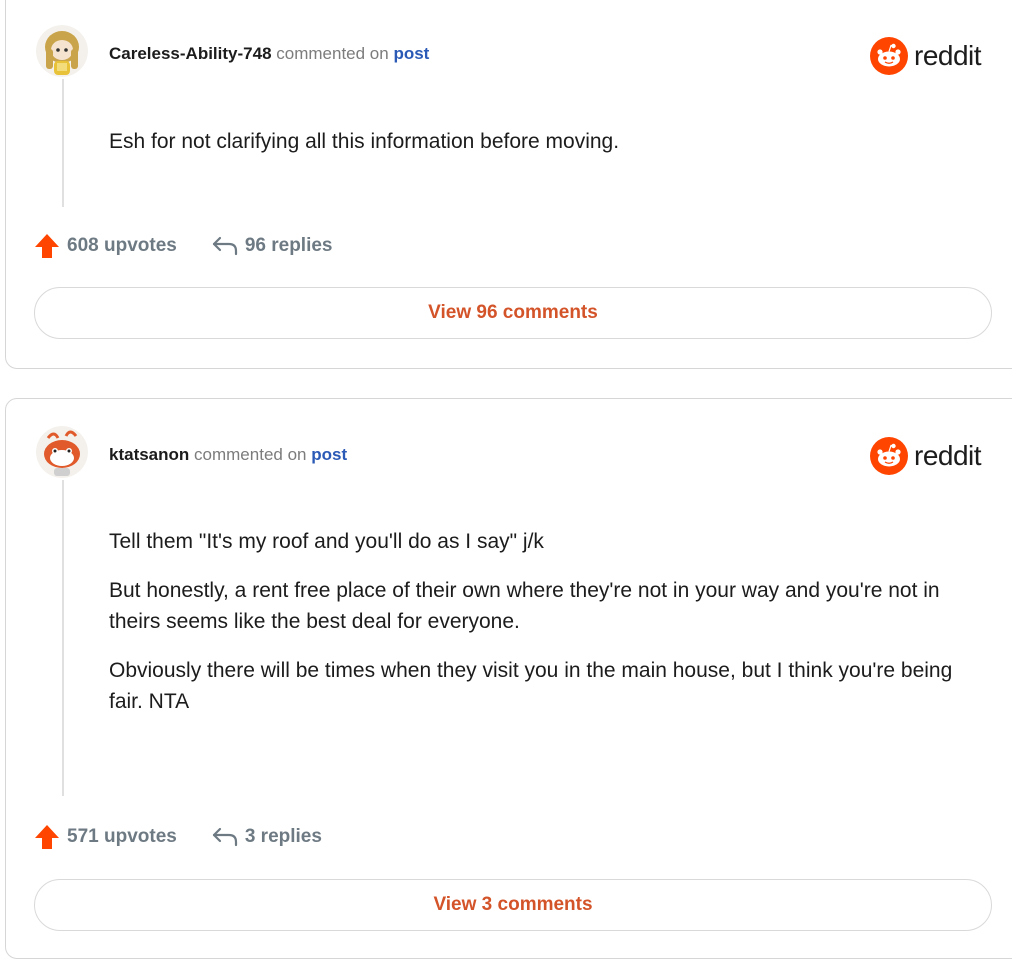  Describe the element at coordinates (513, 313) in the screenshot. I see `view-comments-button: View 96 comments` at that location.